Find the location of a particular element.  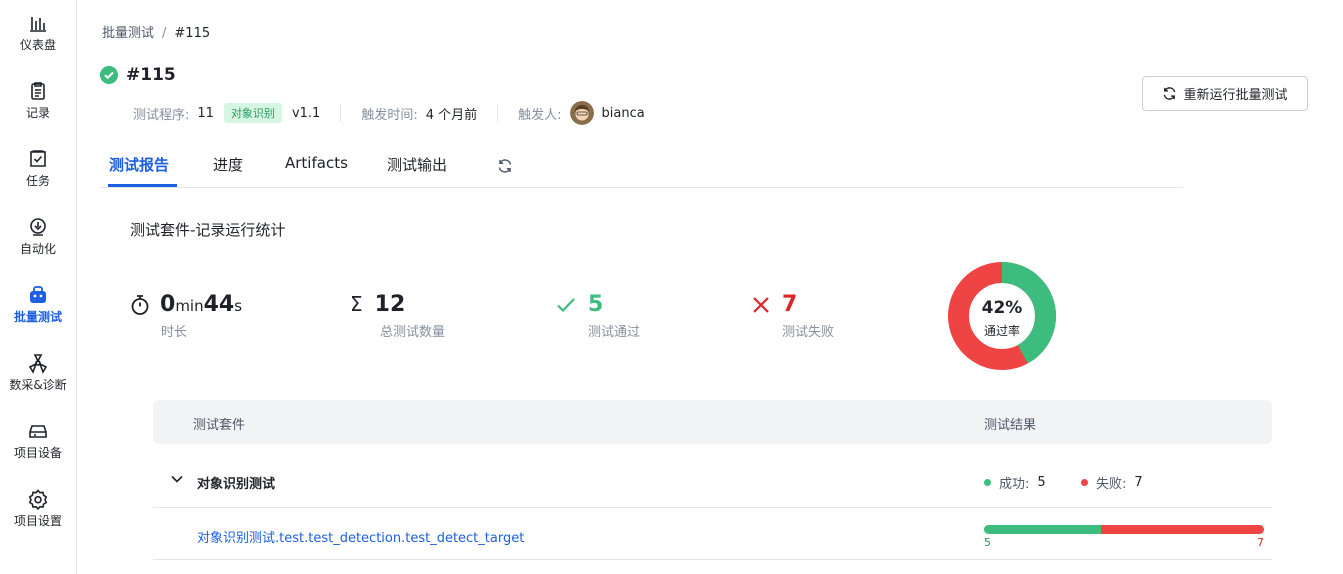

clipboard-icon is located at coordinates (38, 91).